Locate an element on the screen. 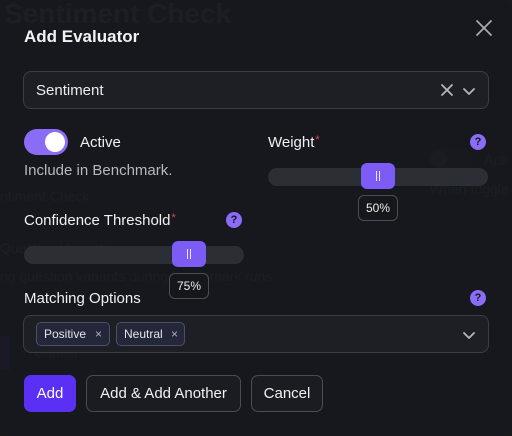 This screenshot has width=512, height=436. toggle-knob is located at coordinates (55, 142).